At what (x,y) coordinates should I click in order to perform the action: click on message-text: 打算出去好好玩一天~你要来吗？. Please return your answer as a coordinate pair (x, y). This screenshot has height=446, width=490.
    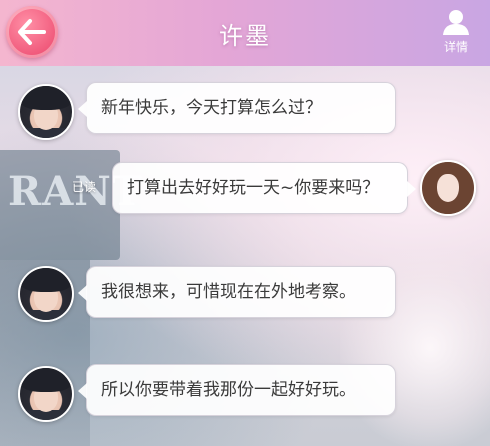
    Looking at the image, I should click on (253, 188).